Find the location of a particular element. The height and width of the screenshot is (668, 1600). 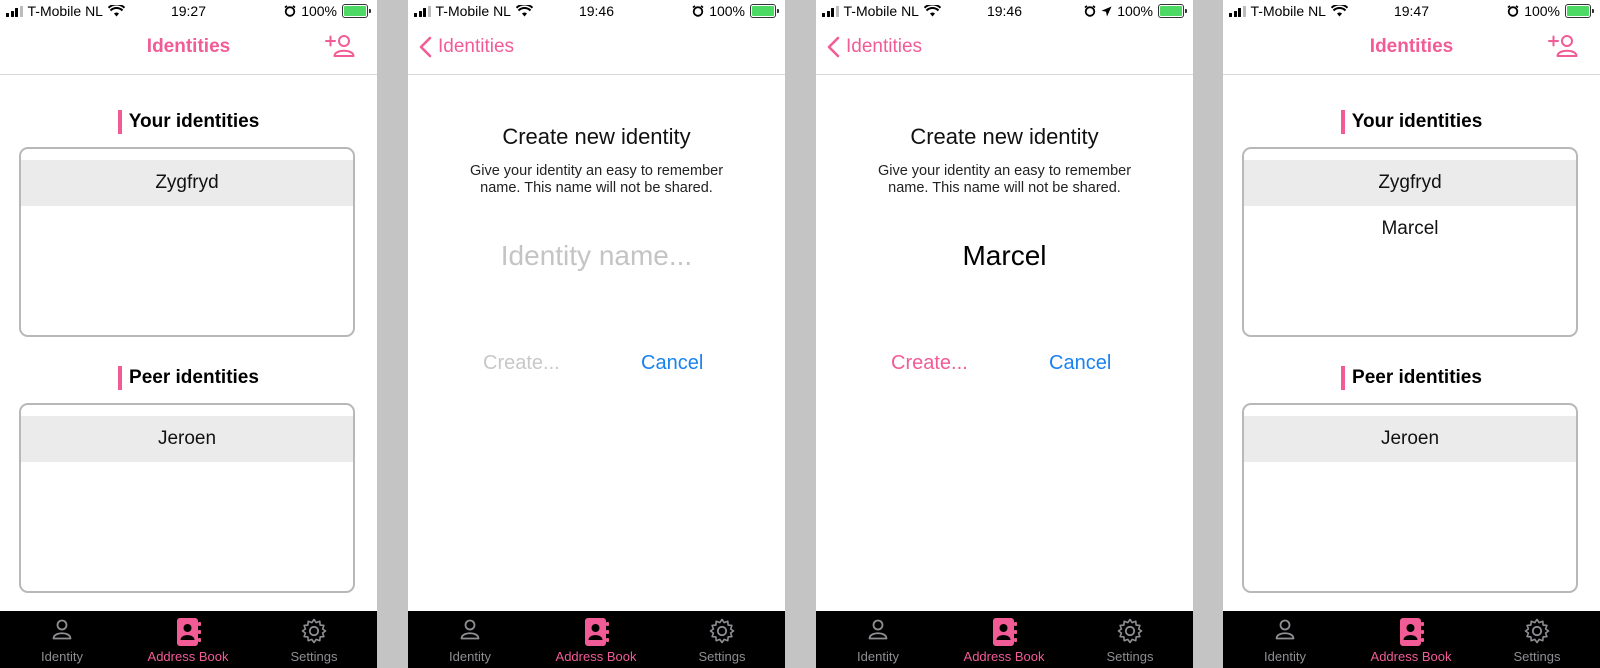

list-item: Marcel is located at coordinates (1410, 229).